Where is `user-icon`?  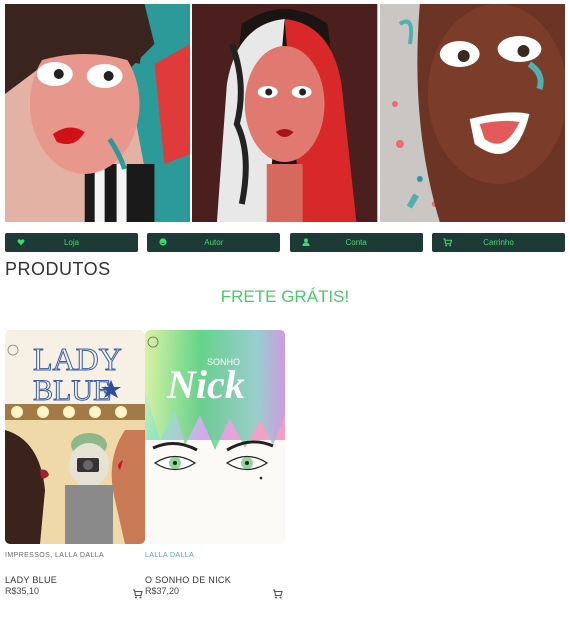
user-icon is located at coordinates (306, 242).